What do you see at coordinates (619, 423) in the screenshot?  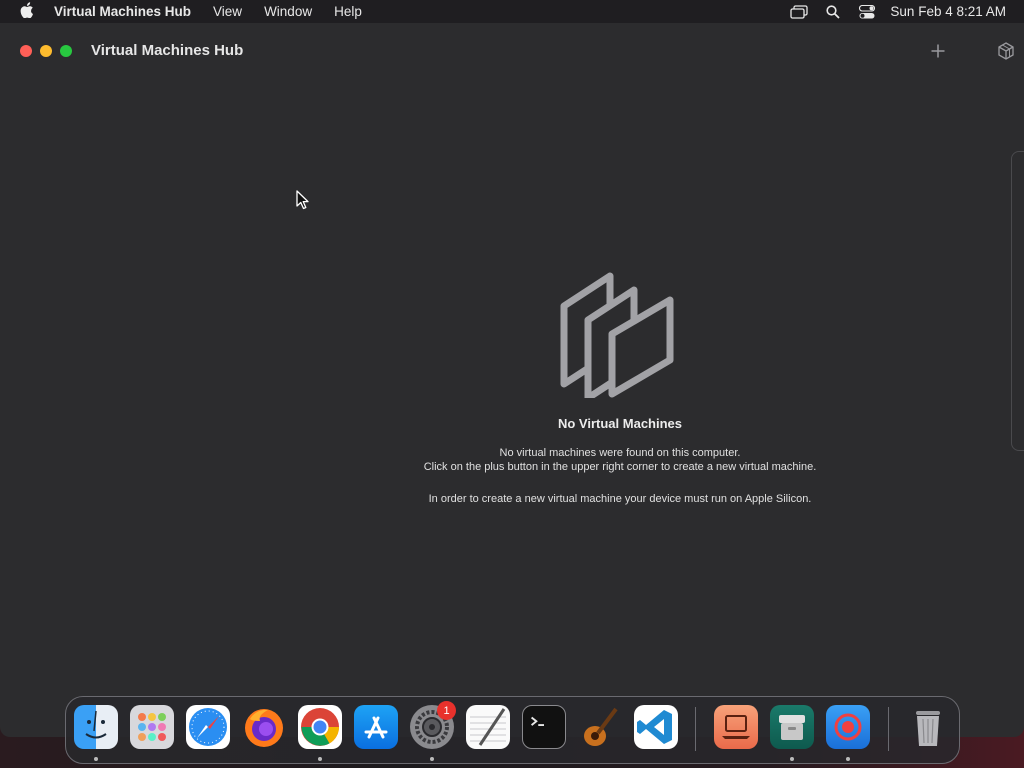 I see `empty-state-title: No Virtual Machines` at bounding box center [619, 423].